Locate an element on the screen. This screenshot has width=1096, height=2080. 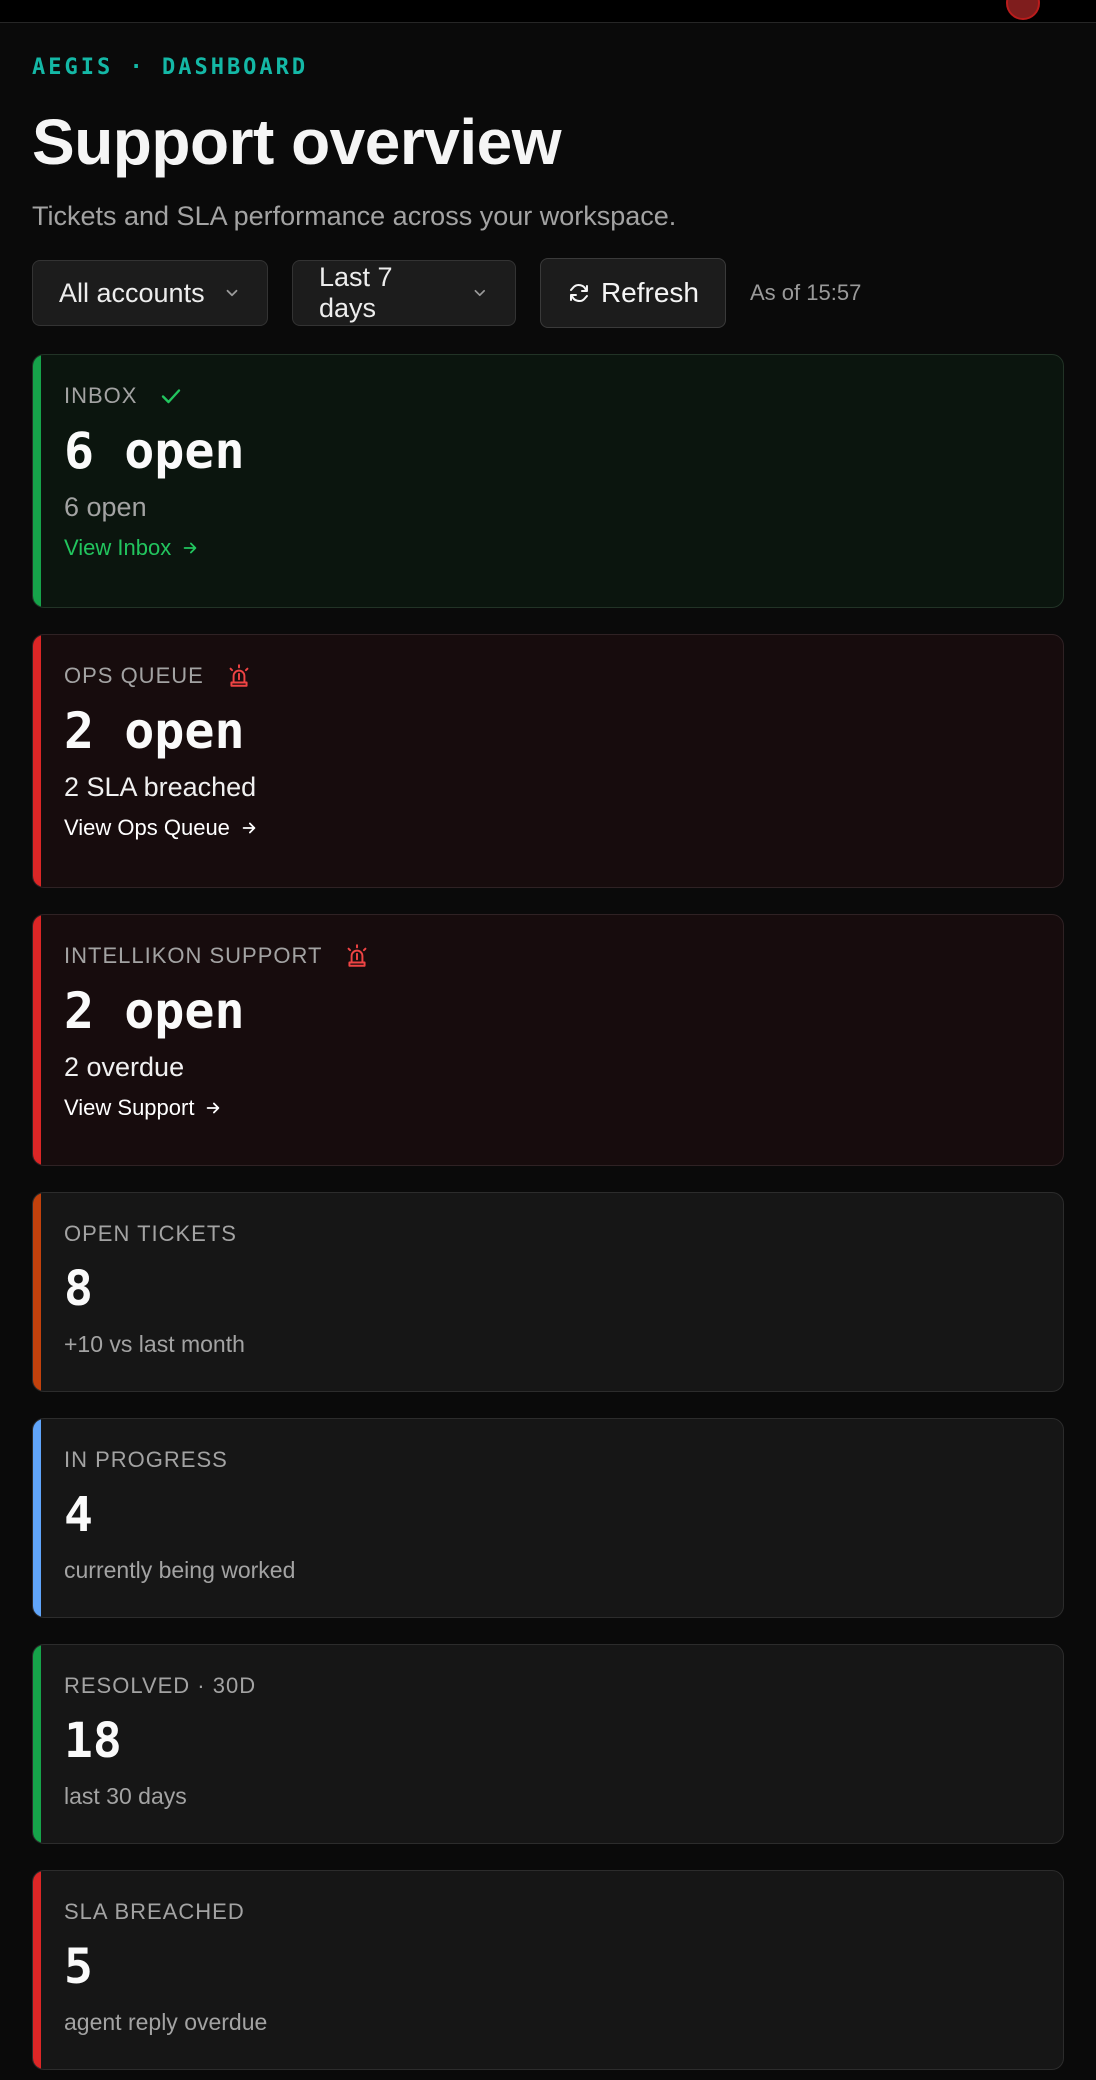
stat-value: 4 is located at coordinates (78, 1515).